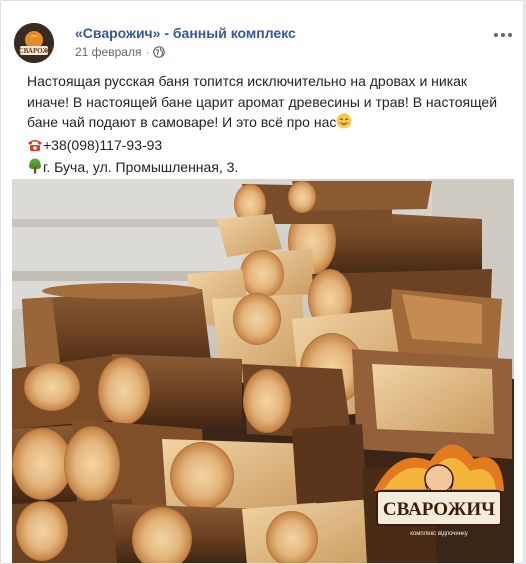  What do you see at coordinates (439, 534) in the screenshot?
I see `logo-subtext: комплекс відпочинку` at bounding box center [439, 534].